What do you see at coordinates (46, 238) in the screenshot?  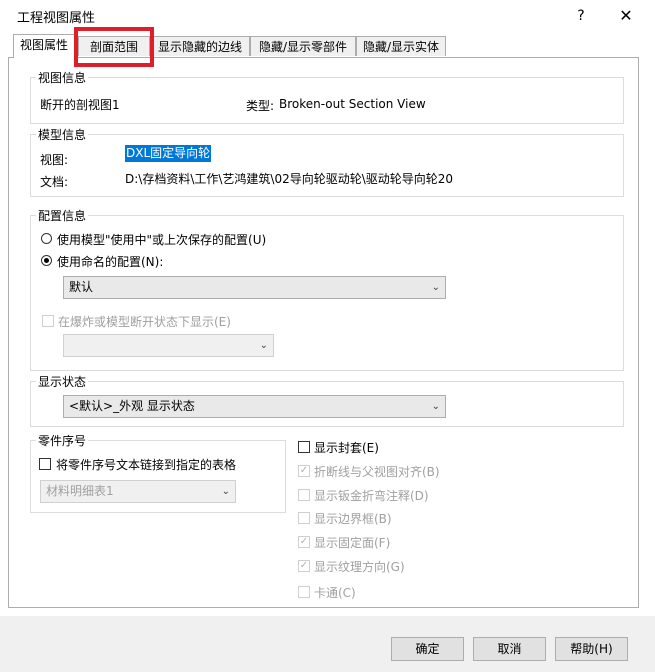 I see `radio-use-model-config` at bounding box center [46, 238].